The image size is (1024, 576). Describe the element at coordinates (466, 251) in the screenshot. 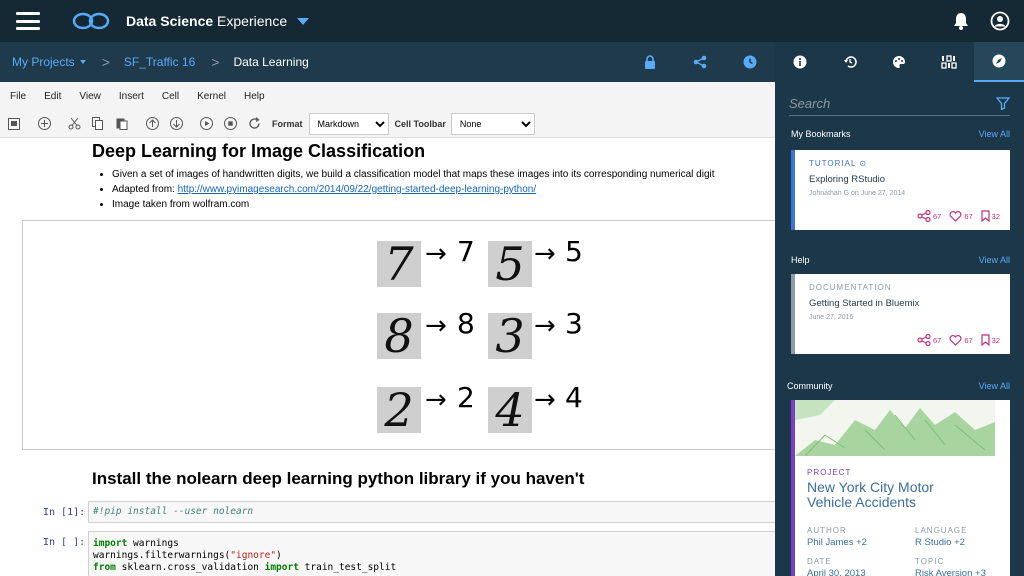

I see `digit-label: 7` at that location.